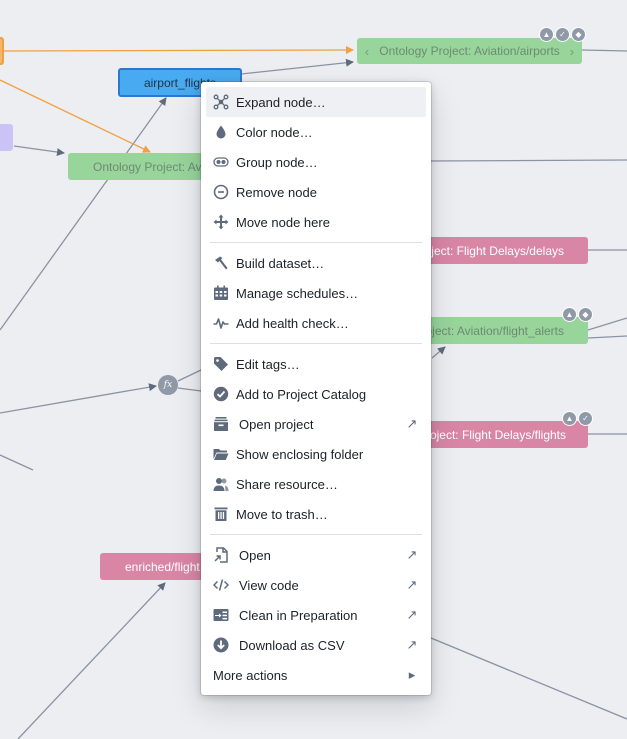 This screenshot has height=739, width=627. What do you see at coordinates (221, 132) in the screenshot?
I see `droplet-icon` at bounding box center [221, 132].